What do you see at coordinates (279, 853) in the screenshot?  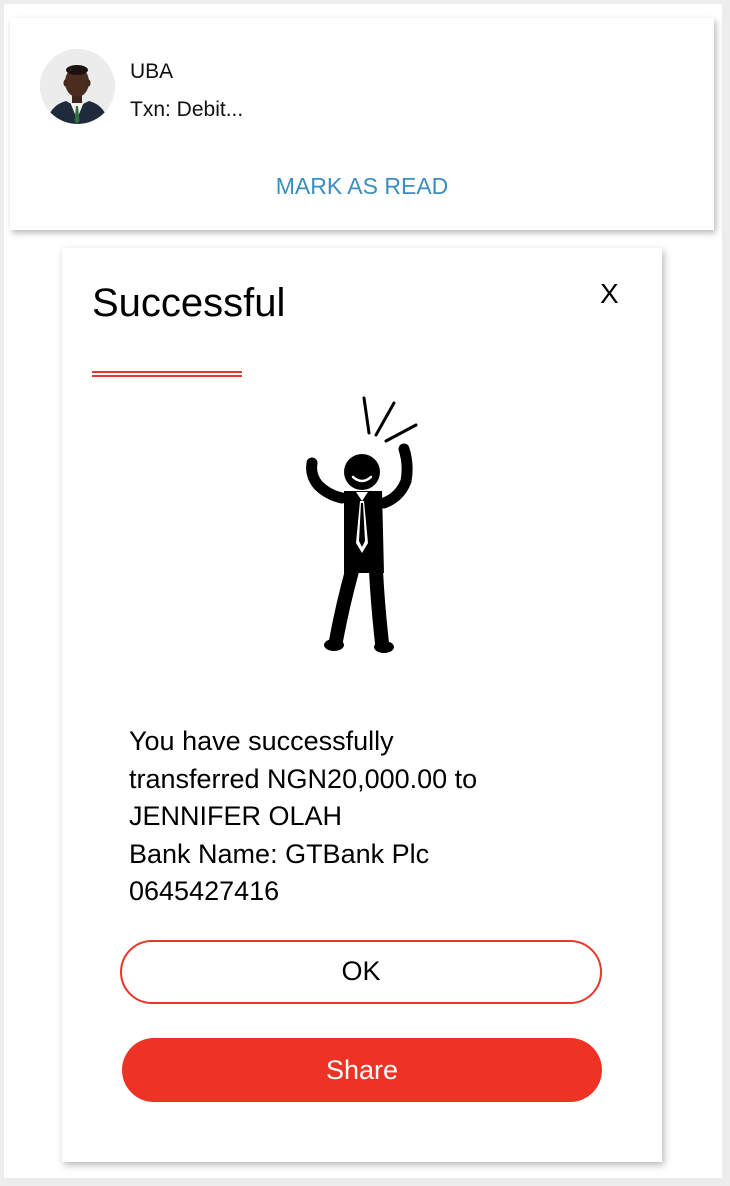 I see `message-line: Bank Name: GTBank Plc` at bounding box center [279, 853].